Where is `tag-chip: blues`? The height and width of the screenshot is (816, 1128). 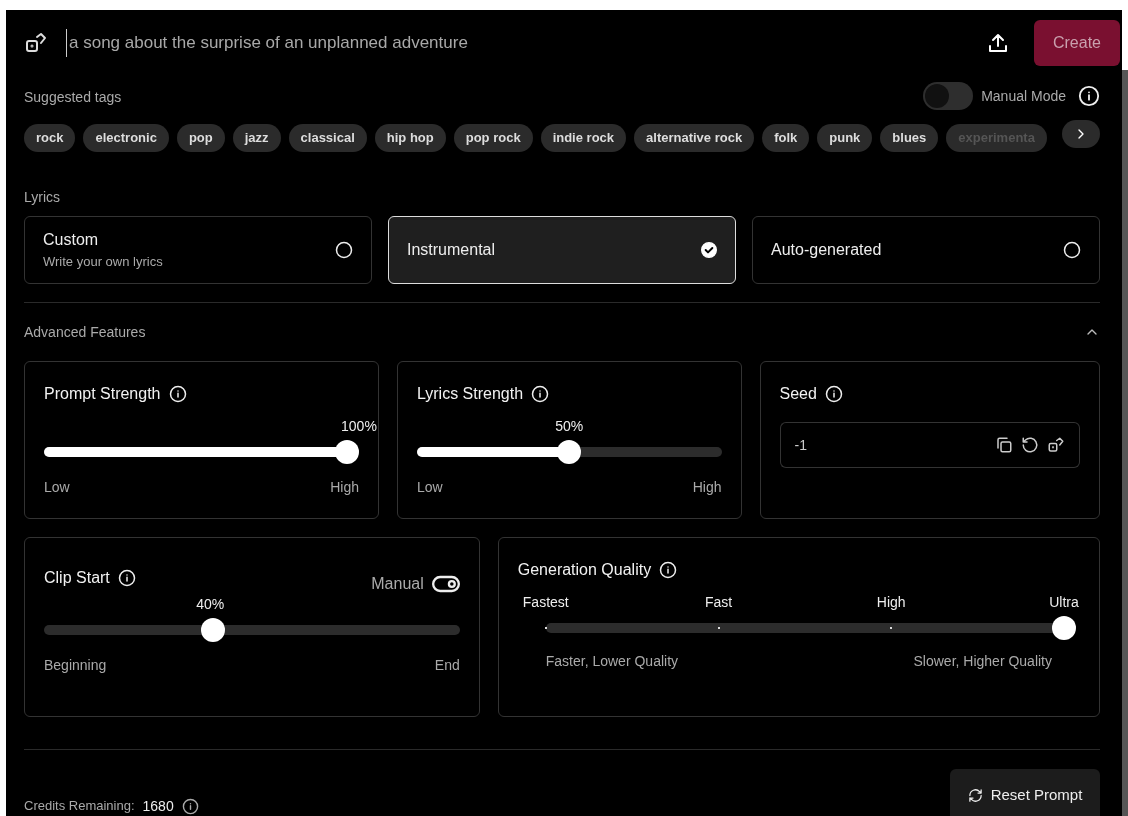
tag-chip: blues is located at coordinates (909, 138).